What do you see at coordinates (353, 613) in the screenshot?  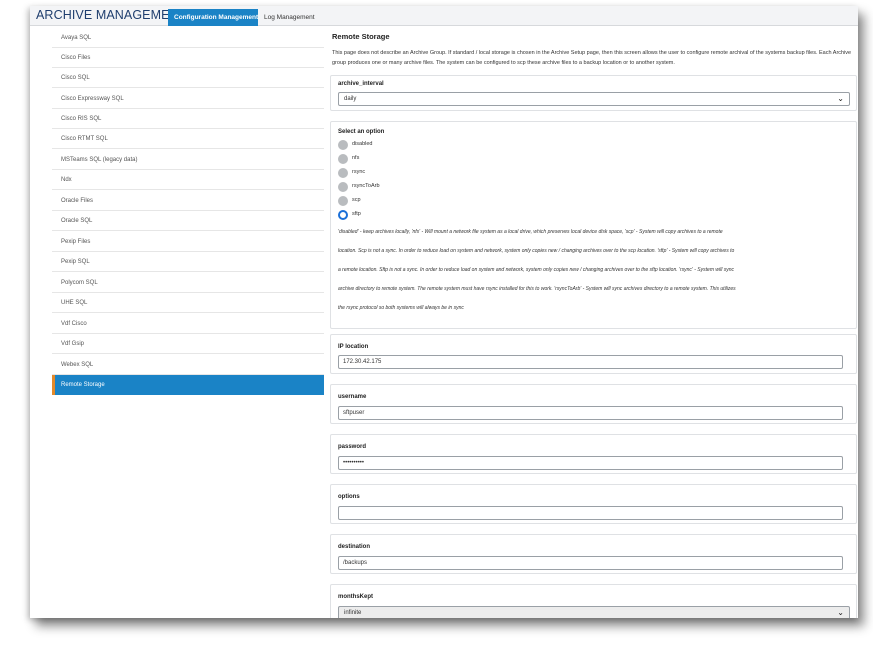 I see `months-kept-value: infinite` at bounding box center [353, 613].